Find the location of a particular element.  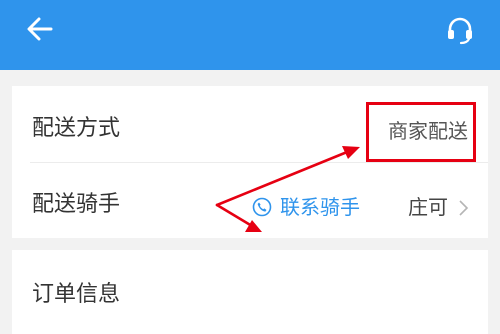

order-info-title: 订单信息 is located at coordinates (76, 294).